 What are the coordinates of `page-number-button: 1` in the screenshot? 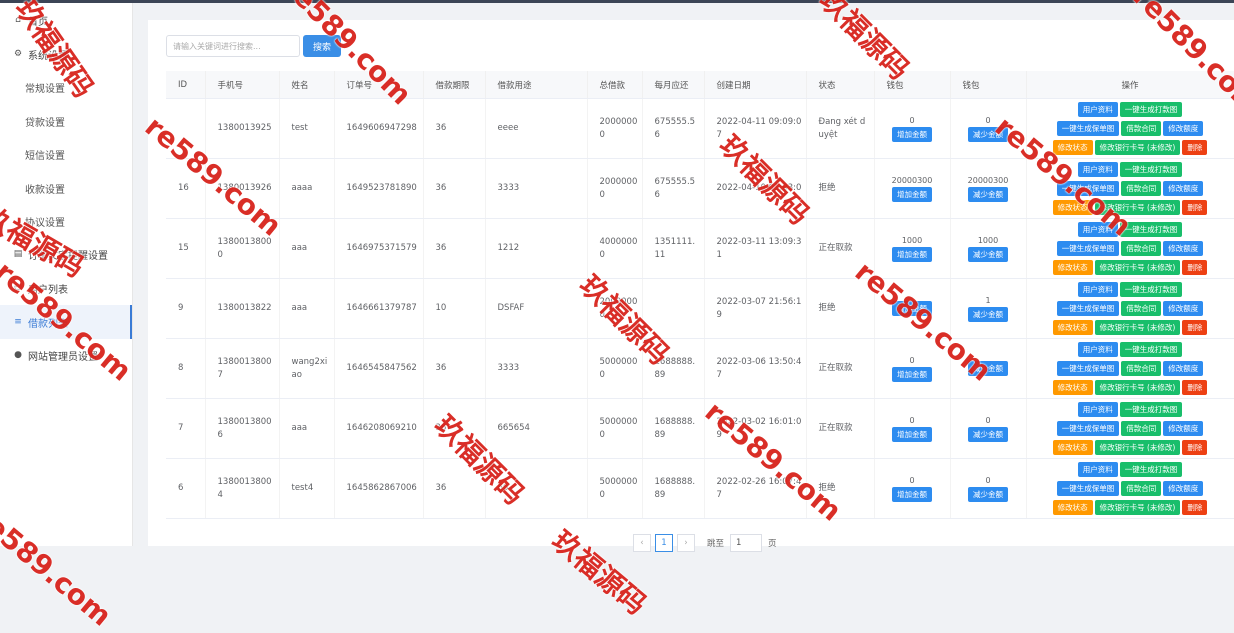 It's located at (664, 543).